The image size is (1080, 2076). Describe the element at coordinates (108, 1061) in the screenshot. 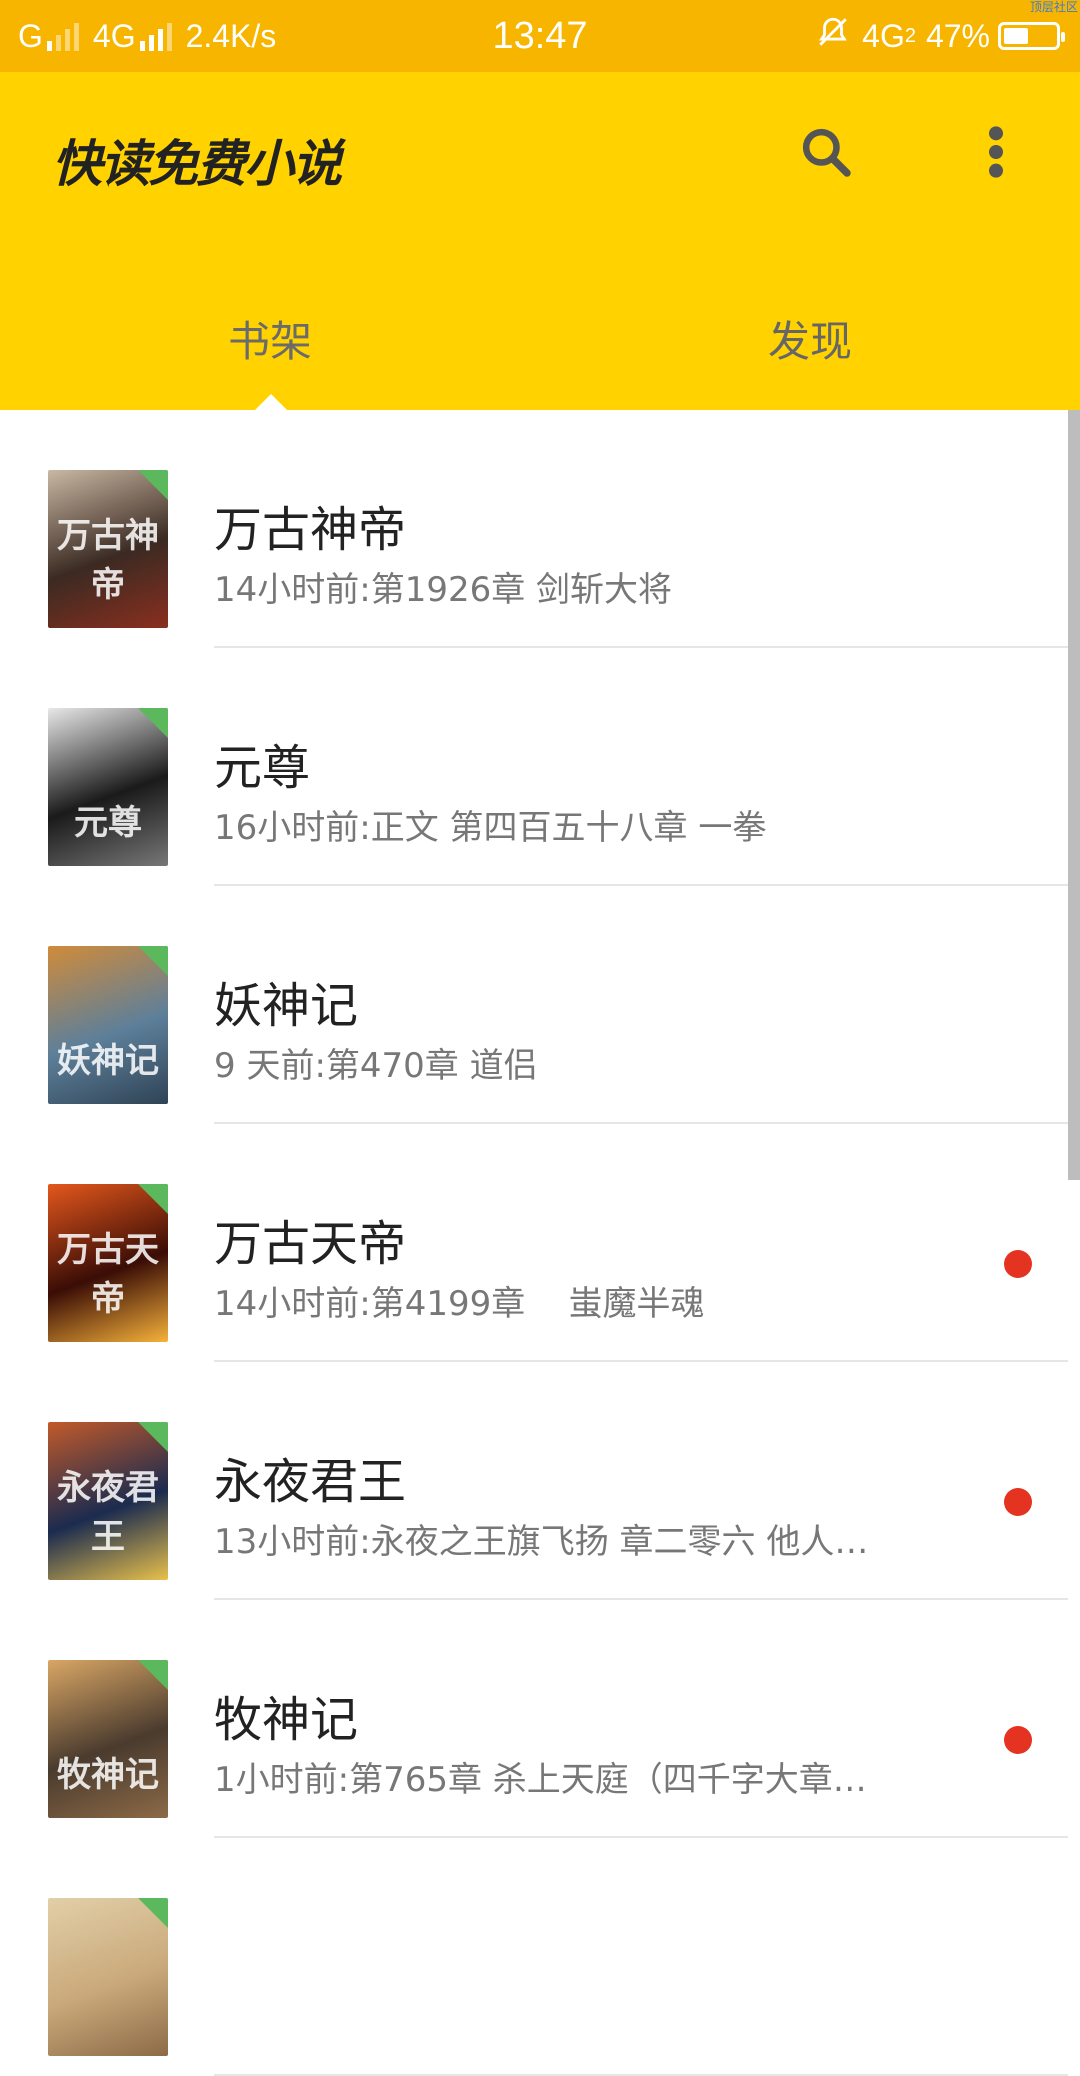

I see `cover-title: 妖神记` at that location.